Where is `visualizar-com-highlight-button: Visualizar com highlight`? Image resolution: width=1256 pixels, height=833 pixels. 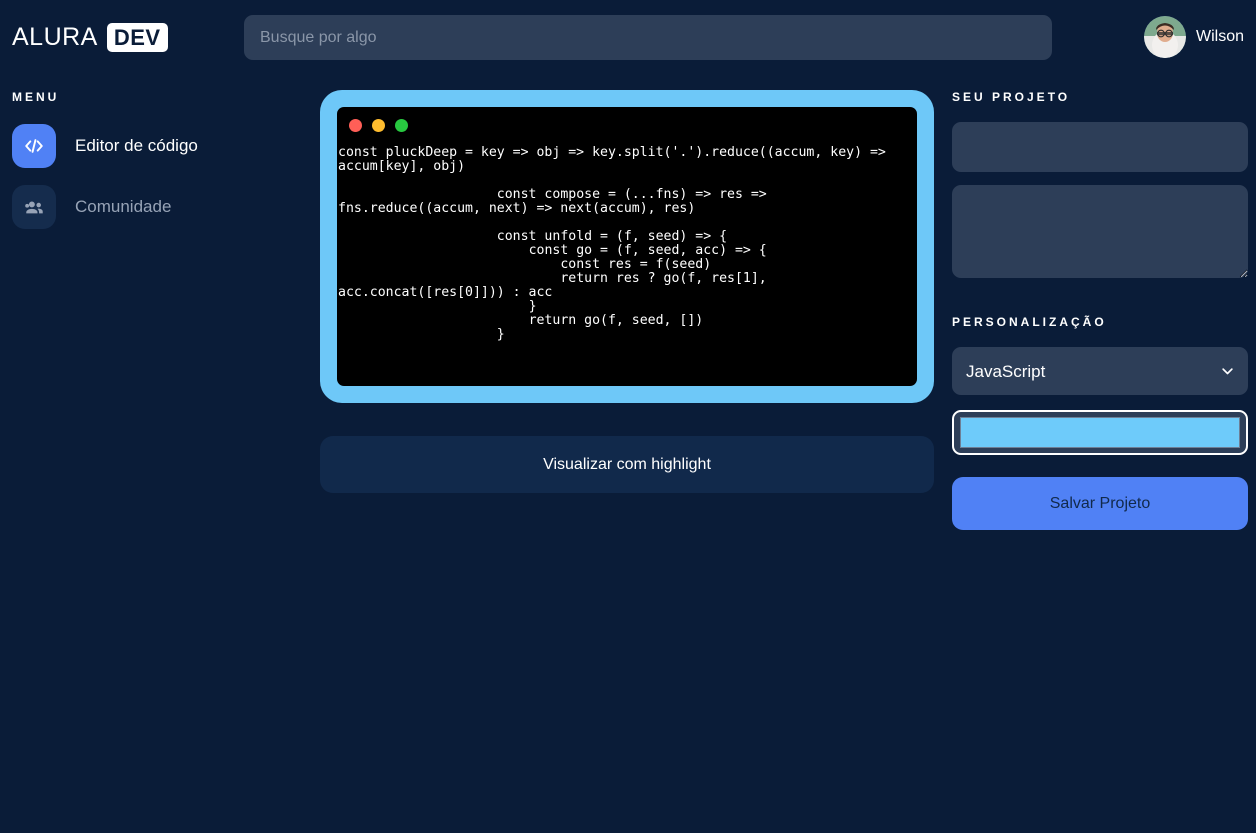
visualizar-com-highlight-button: Visualizar com highlight is located at coordinates (627, 464).